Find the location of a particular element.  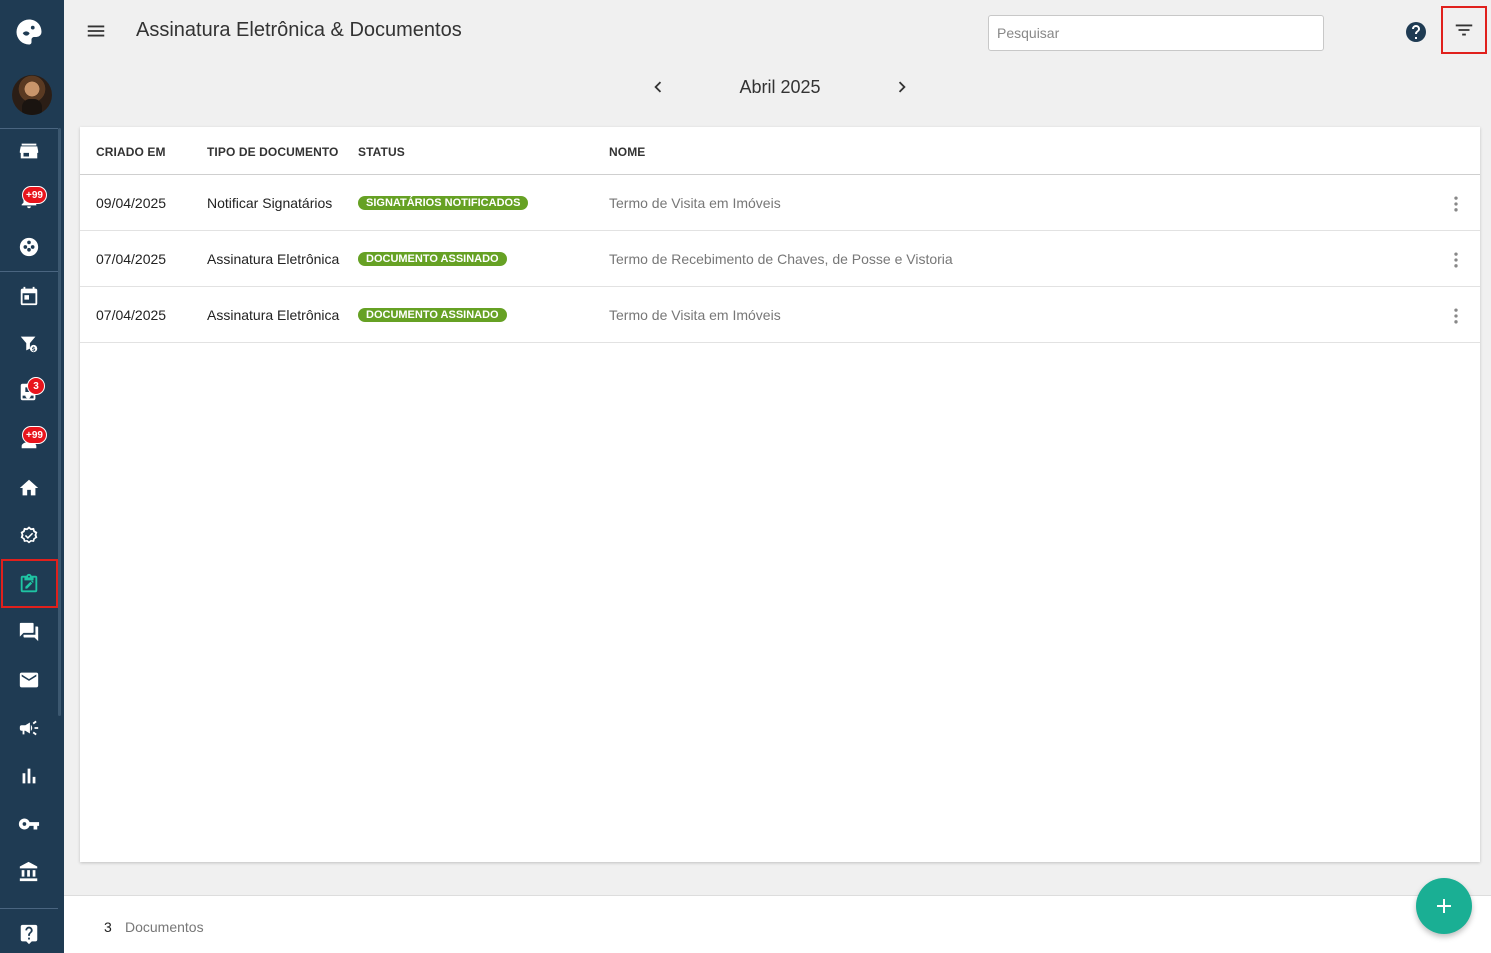

chevron-right-icon is located at coordinates (902, 87).